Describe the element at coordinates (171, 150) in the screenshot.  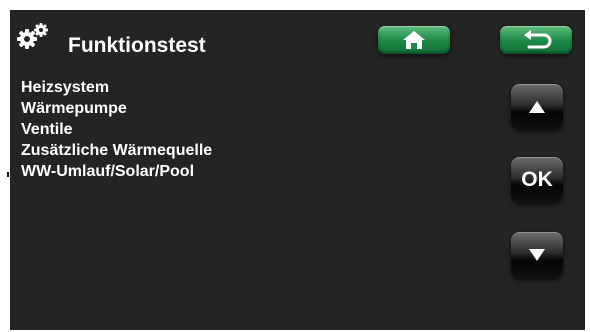
I see `menu-item-zusaetzliche-waermequelle: Zusätzliche Wärmequelle` at that location.